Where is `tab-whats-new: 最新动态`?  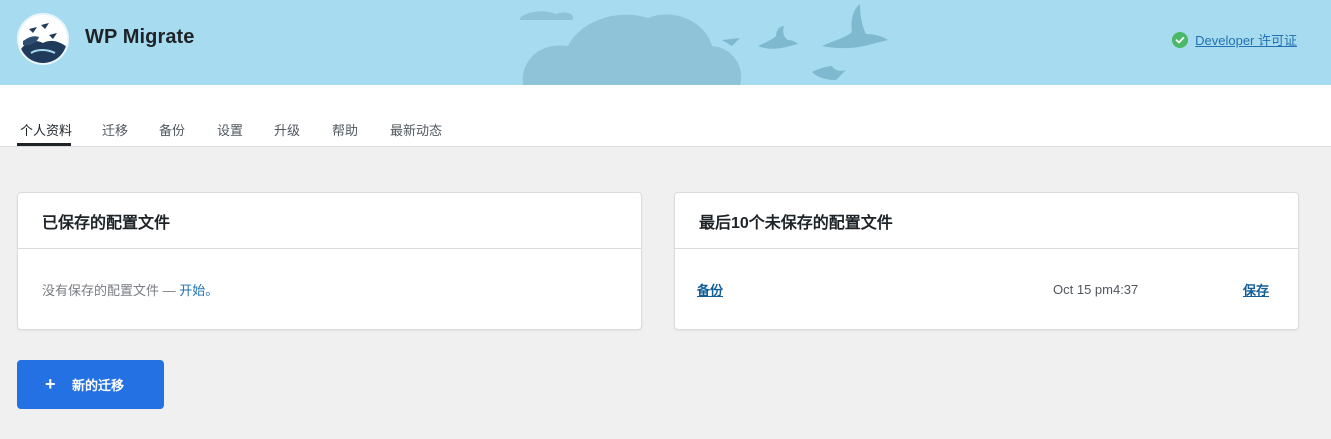 tab-whats-new: 最新动态 is located at coordinates (416, 129).